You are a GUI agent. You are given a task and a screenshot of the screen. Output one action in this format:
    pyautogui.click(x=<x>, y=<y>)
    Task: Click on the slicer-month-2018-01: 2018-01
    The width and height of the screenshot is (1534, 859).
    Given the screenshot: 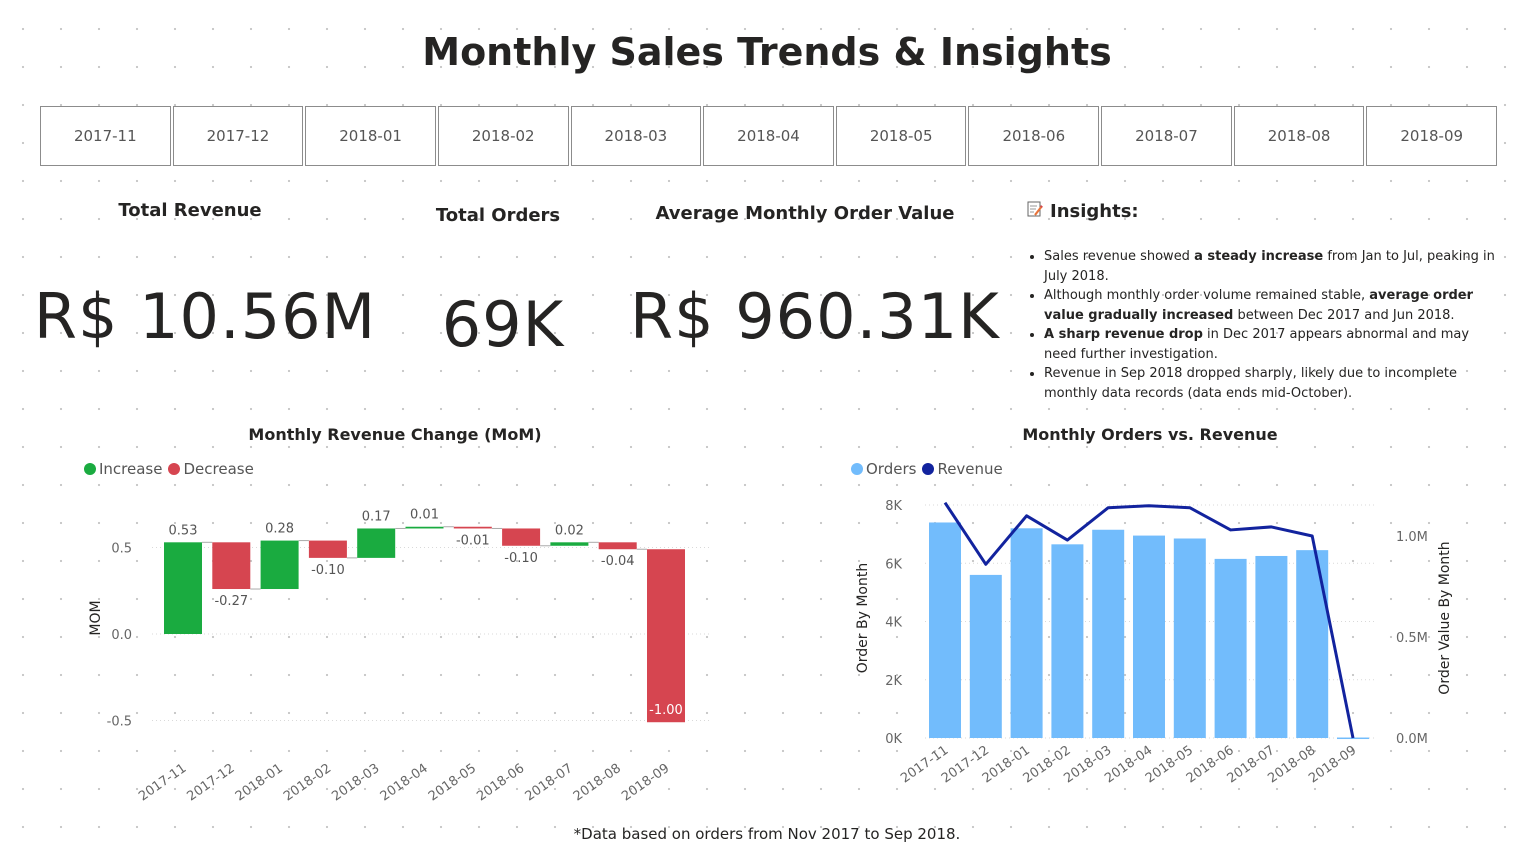 What is the action you would take?
    pyautogui.click(x=370, y=136)
    